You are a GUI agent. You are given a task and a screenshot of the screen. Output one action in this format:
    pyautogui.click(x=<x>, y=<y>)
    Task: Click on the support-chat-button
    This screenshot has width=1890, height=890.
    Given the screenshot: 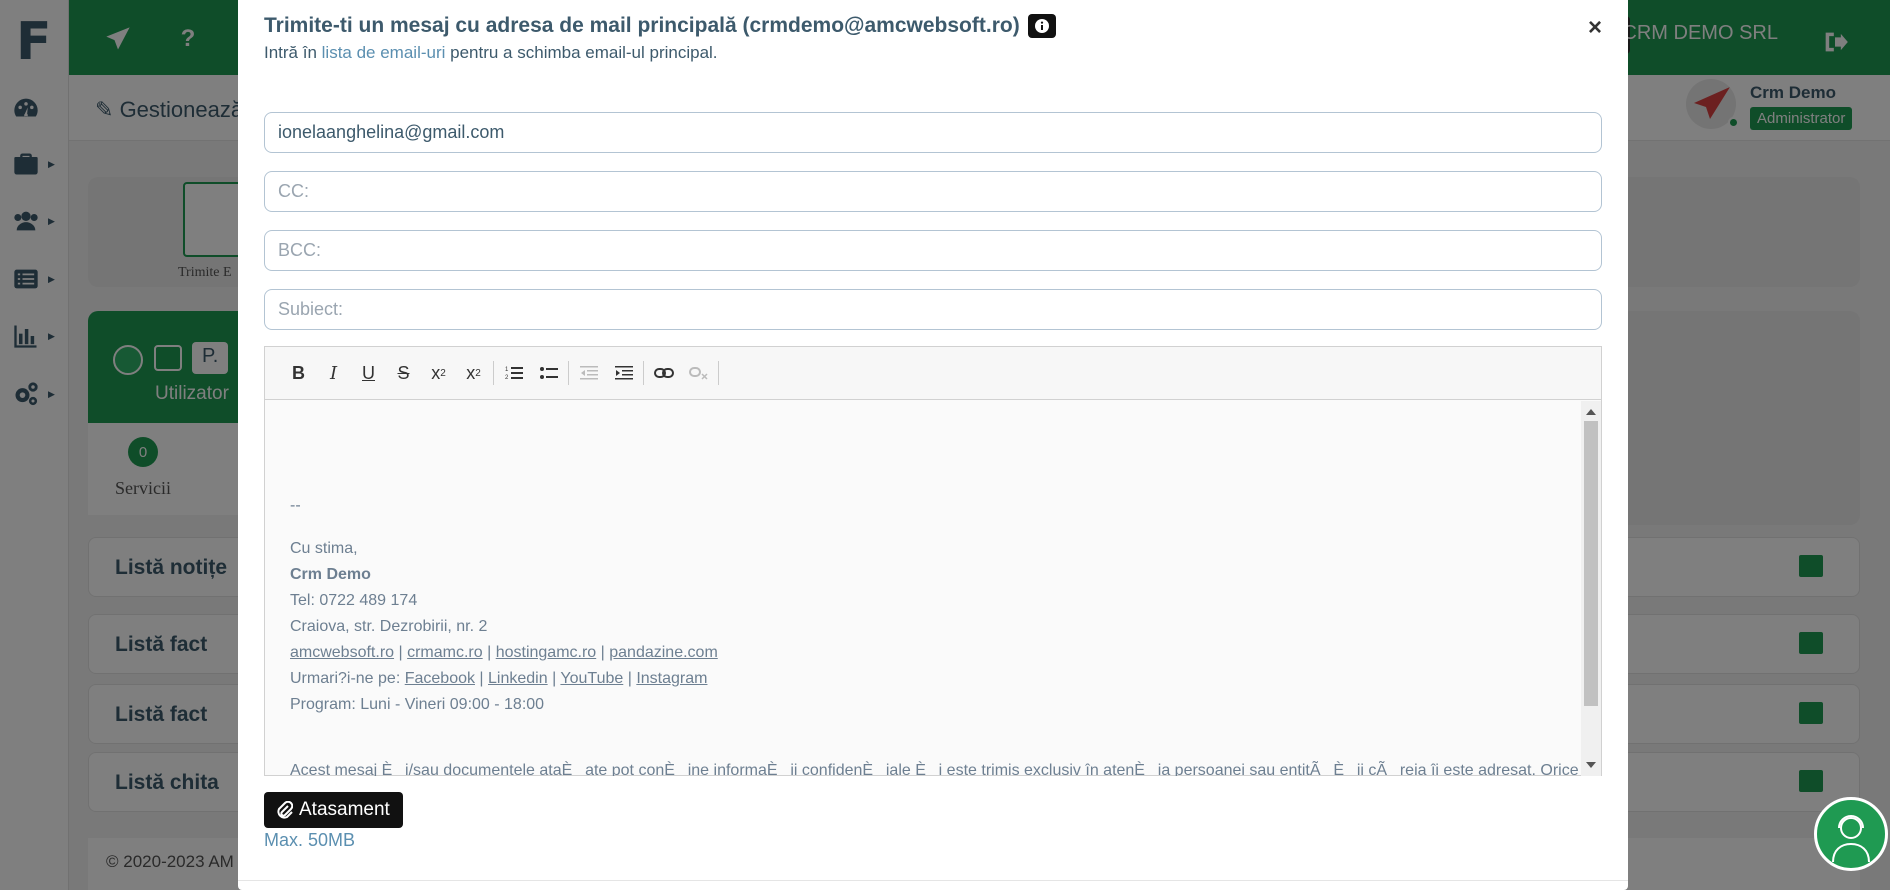 What is the action you would take?
    pyautogui.click(x=1851, y=834)
    